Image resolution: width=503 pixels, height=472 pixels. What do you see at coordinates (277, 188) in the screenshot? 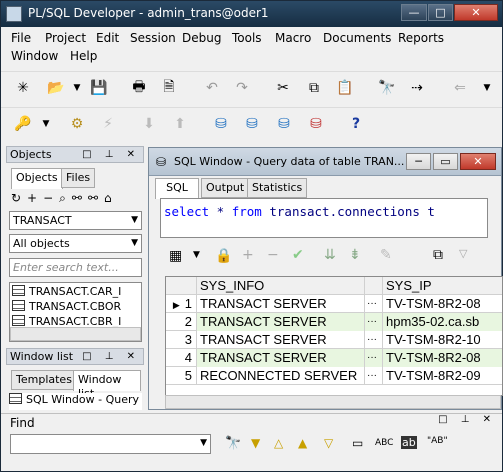
I see `tab-statistics: Statistics` at bounding box center [277, 188].